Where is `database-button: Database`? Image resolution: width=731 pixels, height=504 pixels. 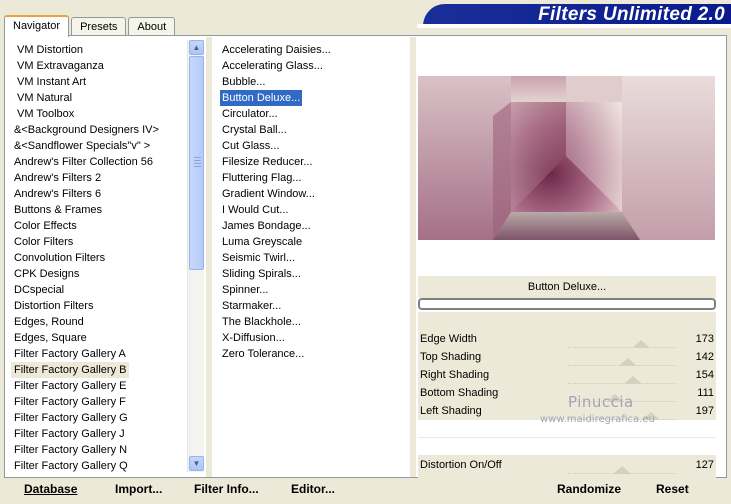 database-button: Database is located at coordinates (50, 489).